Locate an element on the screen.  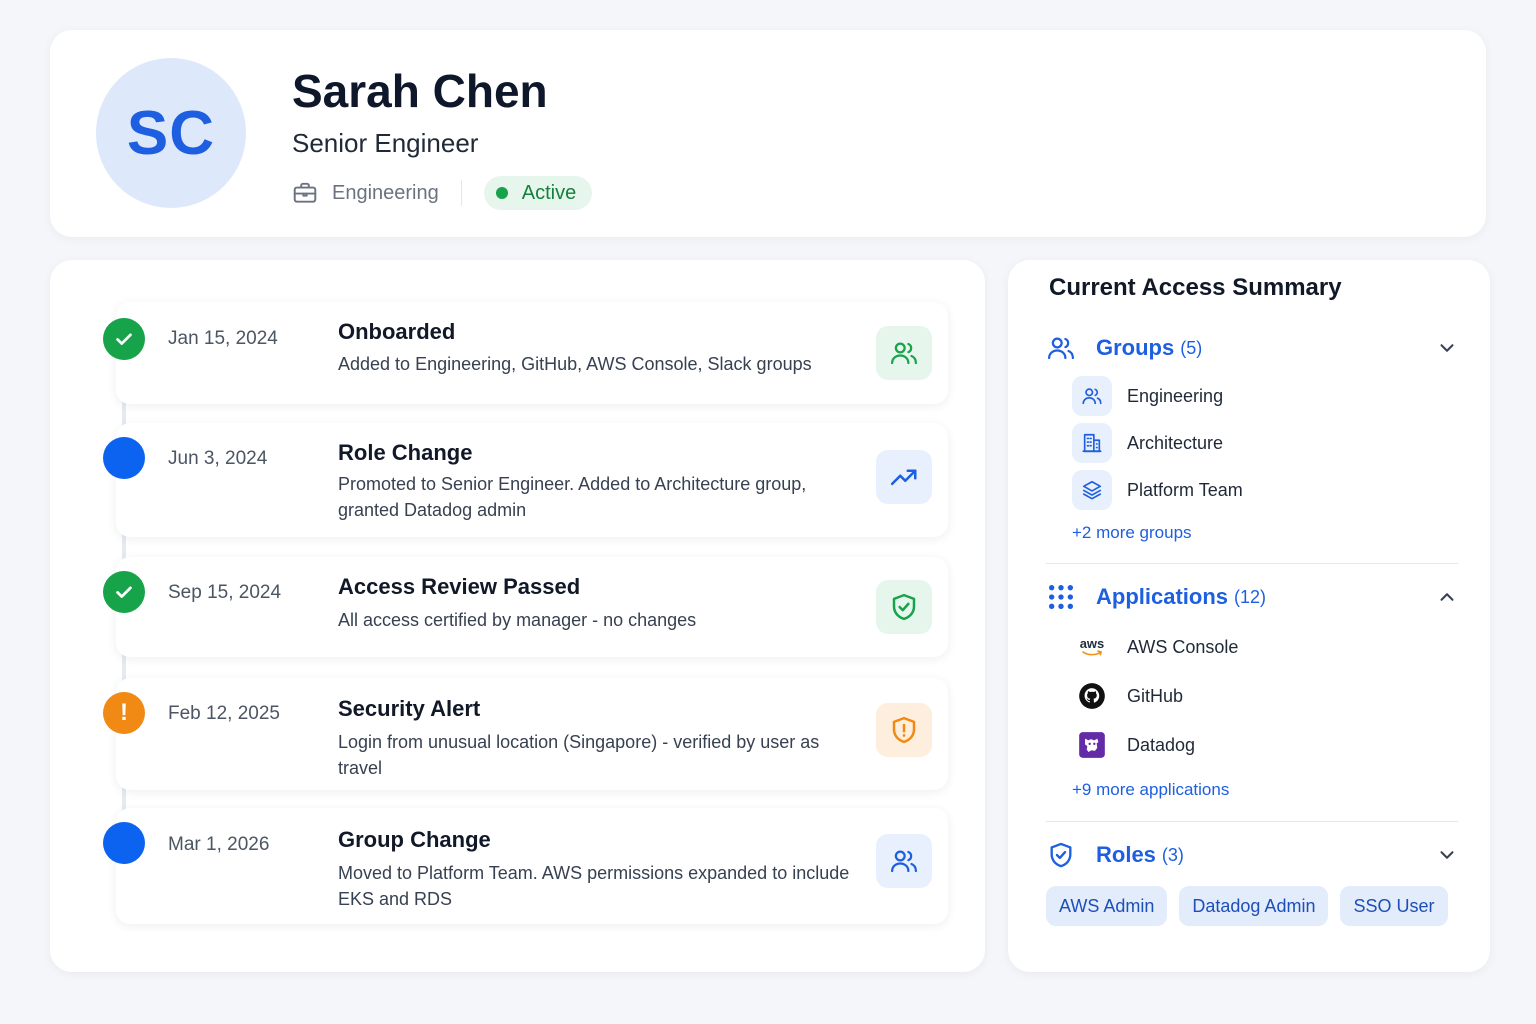
summary-title: Current Access Summary is located at coordinates (1195, 287).